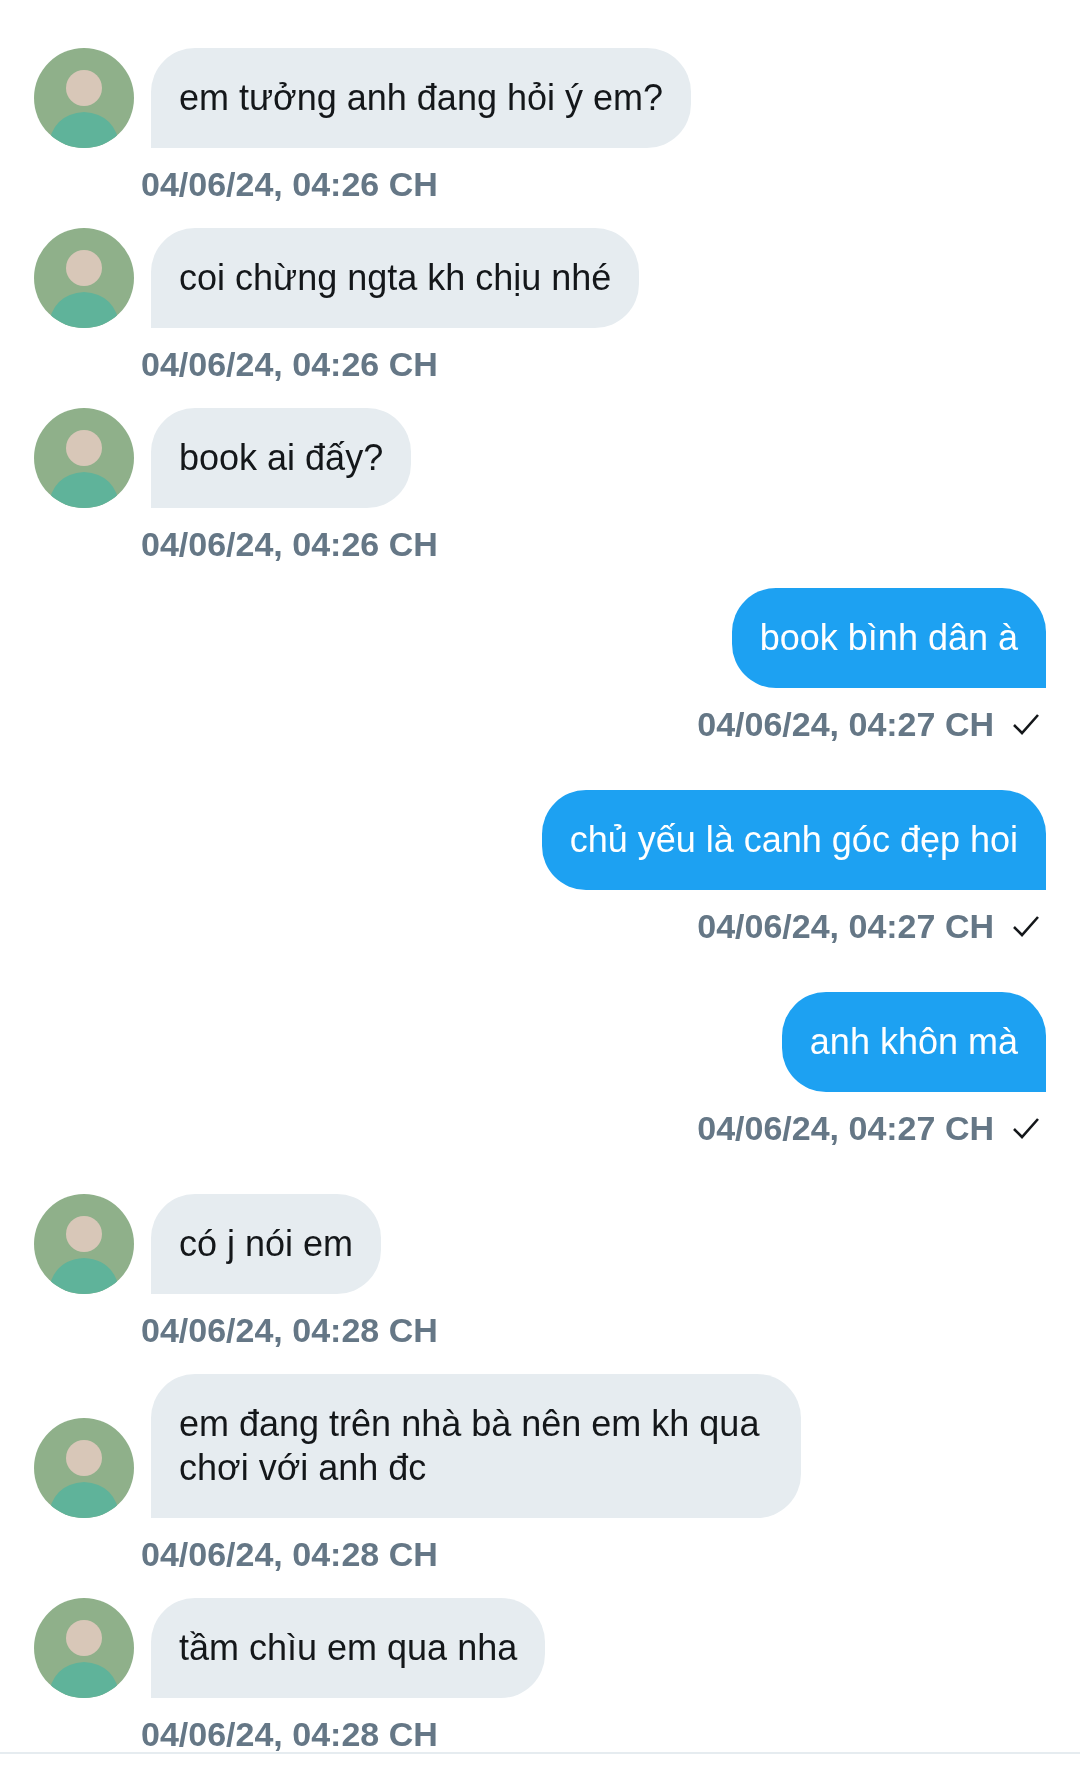  I want to click on message-bubble: có j nói em, so click(266, 1244).